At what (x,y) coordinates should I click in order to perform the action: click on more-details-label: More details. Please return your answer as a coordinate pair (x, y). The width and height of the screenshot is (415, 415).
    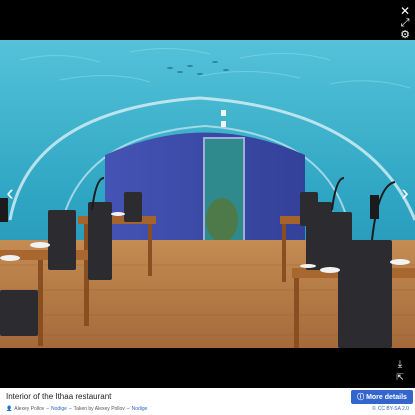
    Looking at the image, I should click on (386, 397).